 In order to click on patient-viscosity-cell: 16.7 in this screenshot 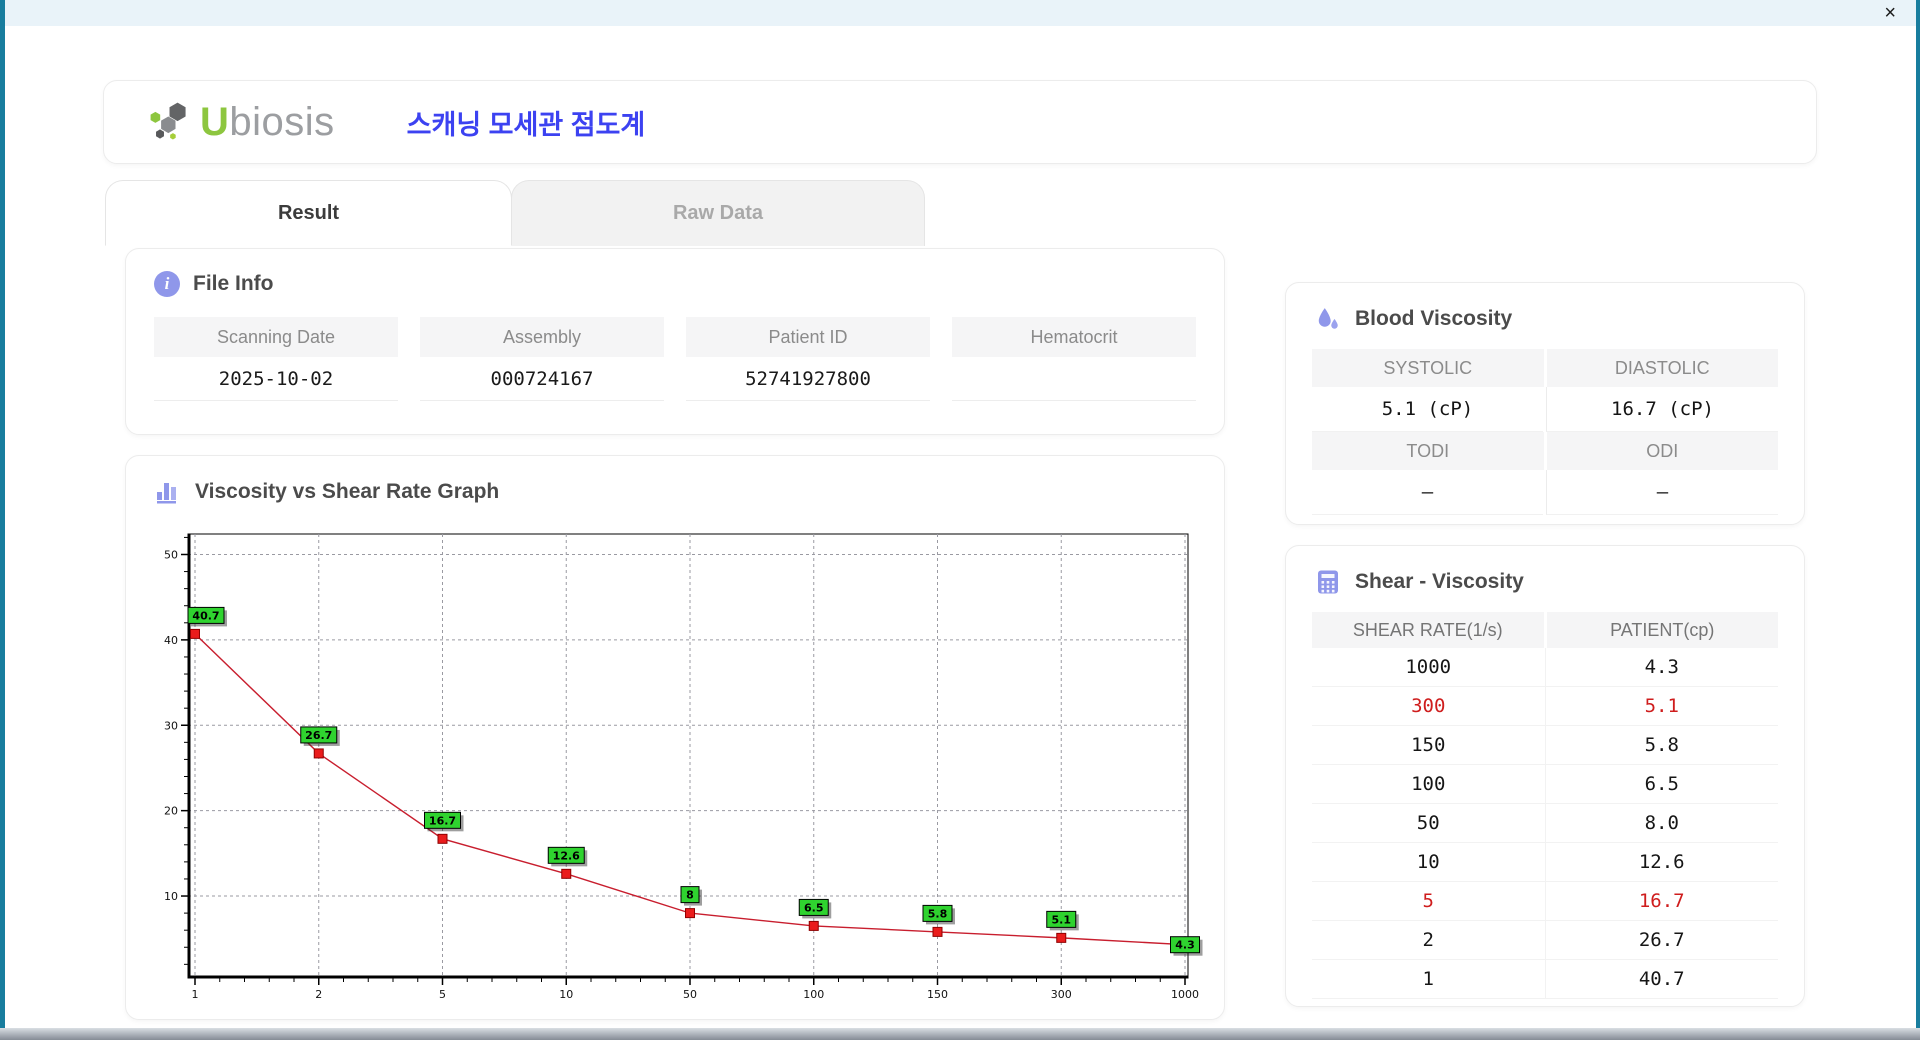, I will do `click(1661, 901)`.